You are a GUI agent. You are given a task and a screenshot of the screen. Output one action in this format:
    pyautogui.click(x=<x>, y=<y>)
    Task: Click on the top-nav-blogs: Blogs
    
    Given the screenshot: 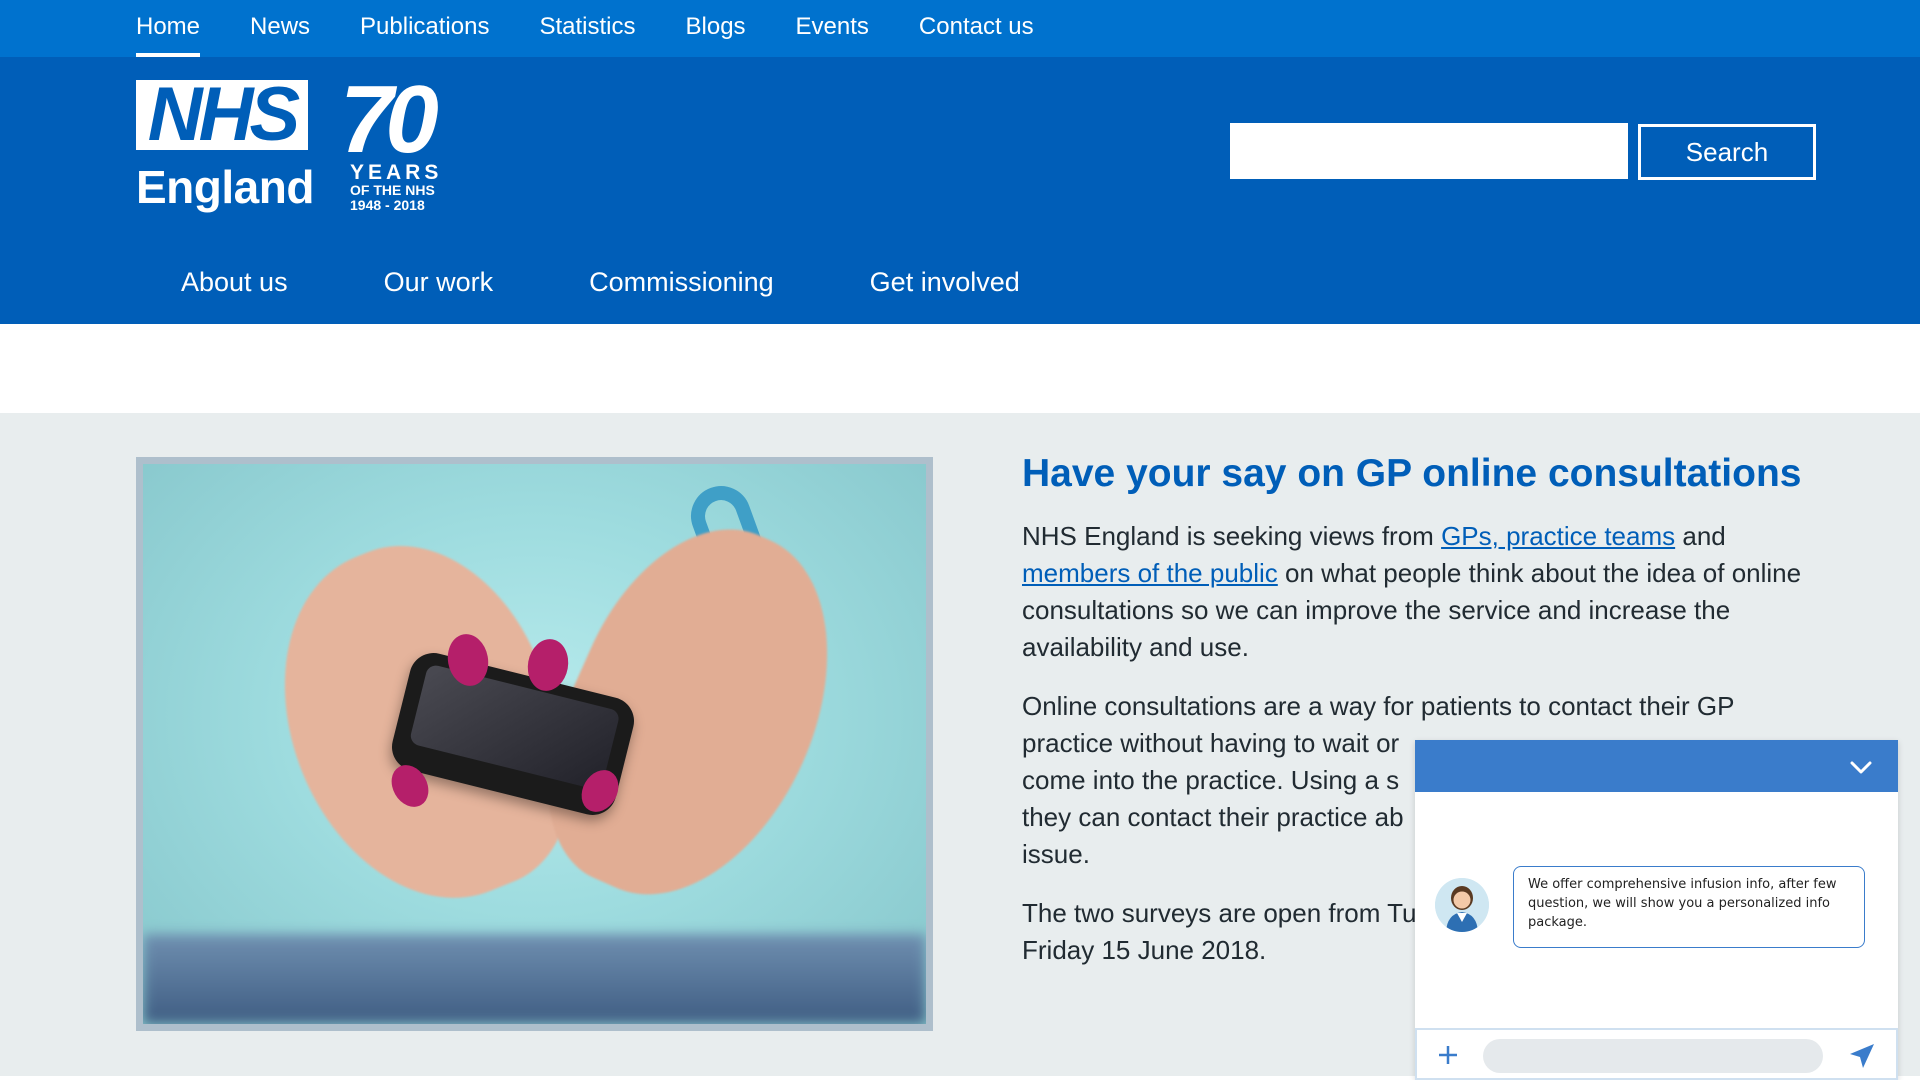 What is the action you would take?
    pyautogui.click(x=716, y=28)
    